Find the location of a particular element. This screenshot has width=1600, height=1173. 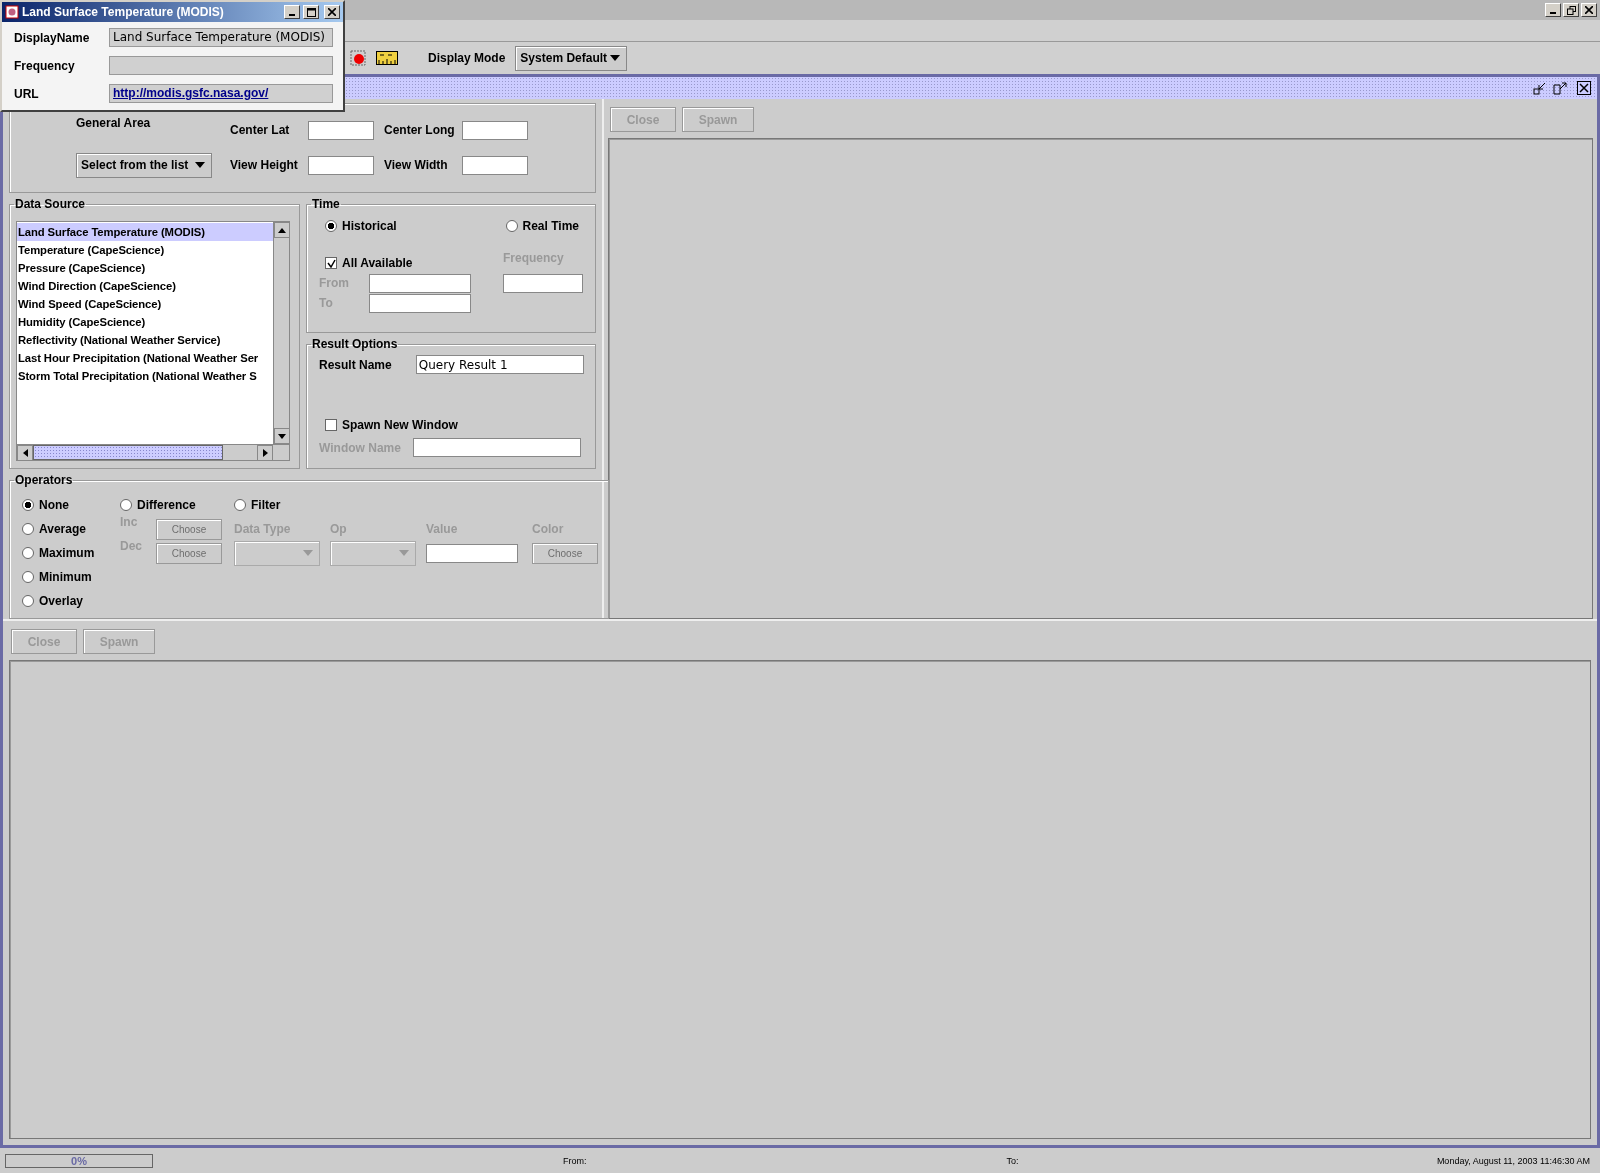

from-text: From: is located at coordinates (575, 1160).